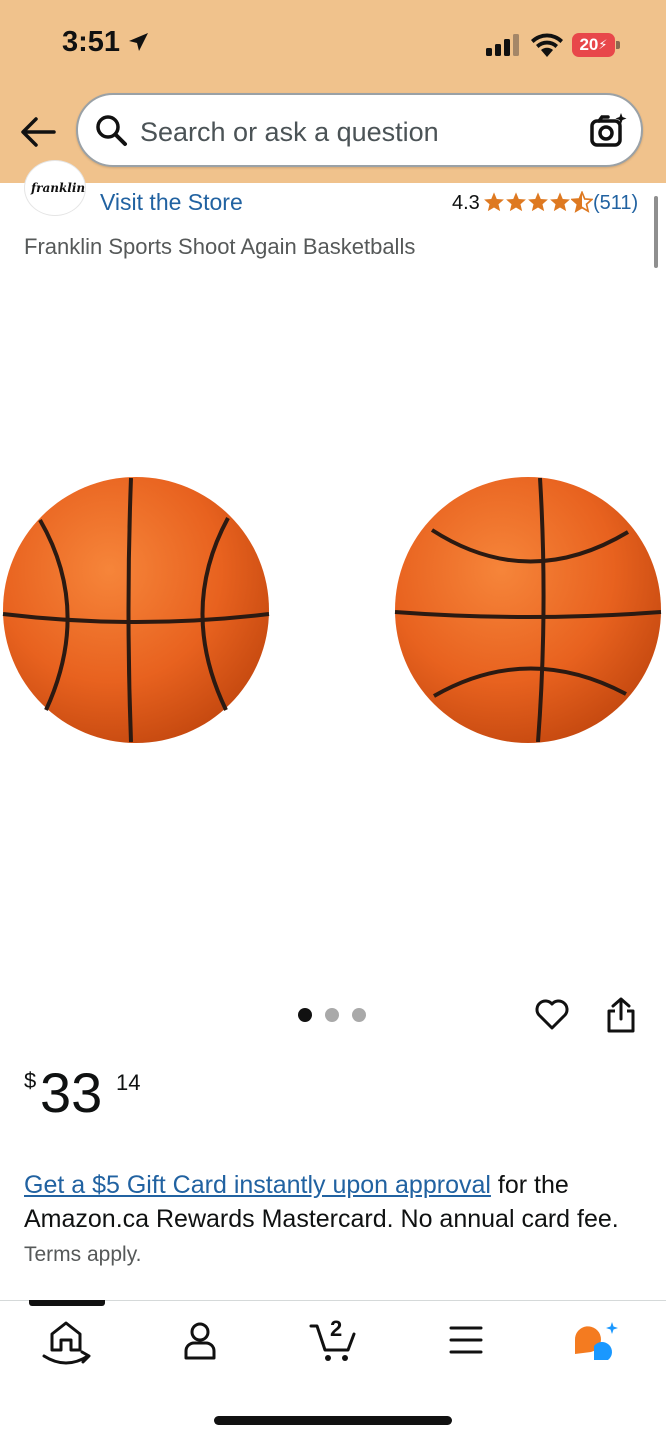 Image resolution: width=666 pixels, height=1440 pixels. I want to click on share-icon, so click(621, 1015).